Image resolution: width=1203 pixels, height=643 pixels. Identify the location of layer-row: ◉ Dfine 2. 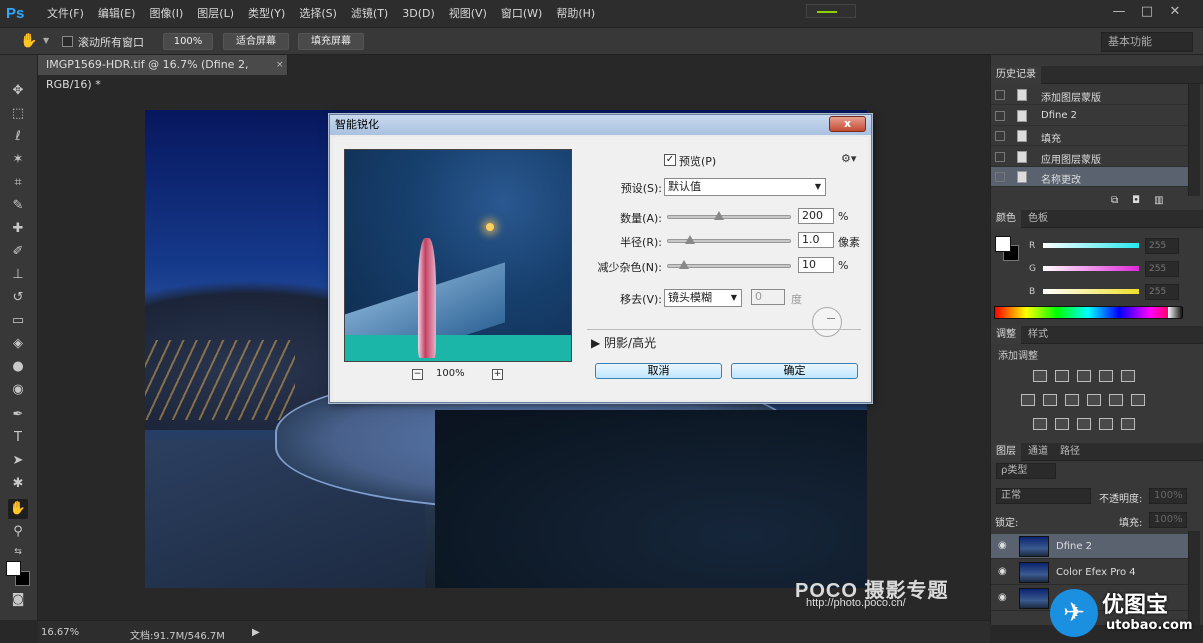
(1089, 546).